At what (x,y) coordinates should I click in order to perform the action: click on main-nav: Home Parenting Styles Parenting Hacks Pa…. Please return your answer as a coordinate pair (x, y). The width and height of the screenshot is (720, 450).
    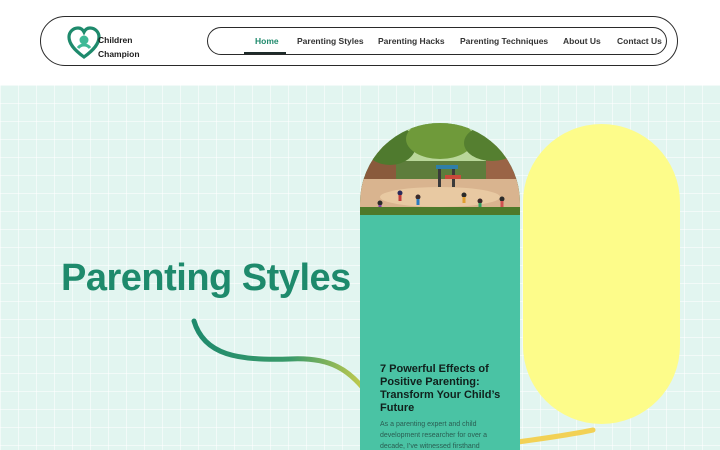
    Looking at the image, I should click on (437, 41).